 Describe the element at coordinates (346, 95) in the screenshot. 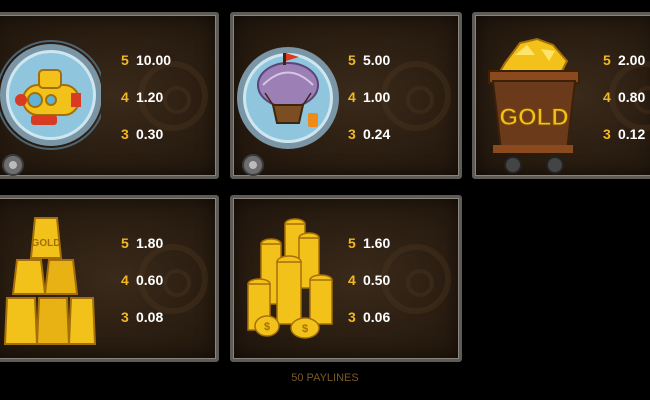

I see `paytable-card-airship: 5 5.00 4 1.00 3 0.24` at that location.